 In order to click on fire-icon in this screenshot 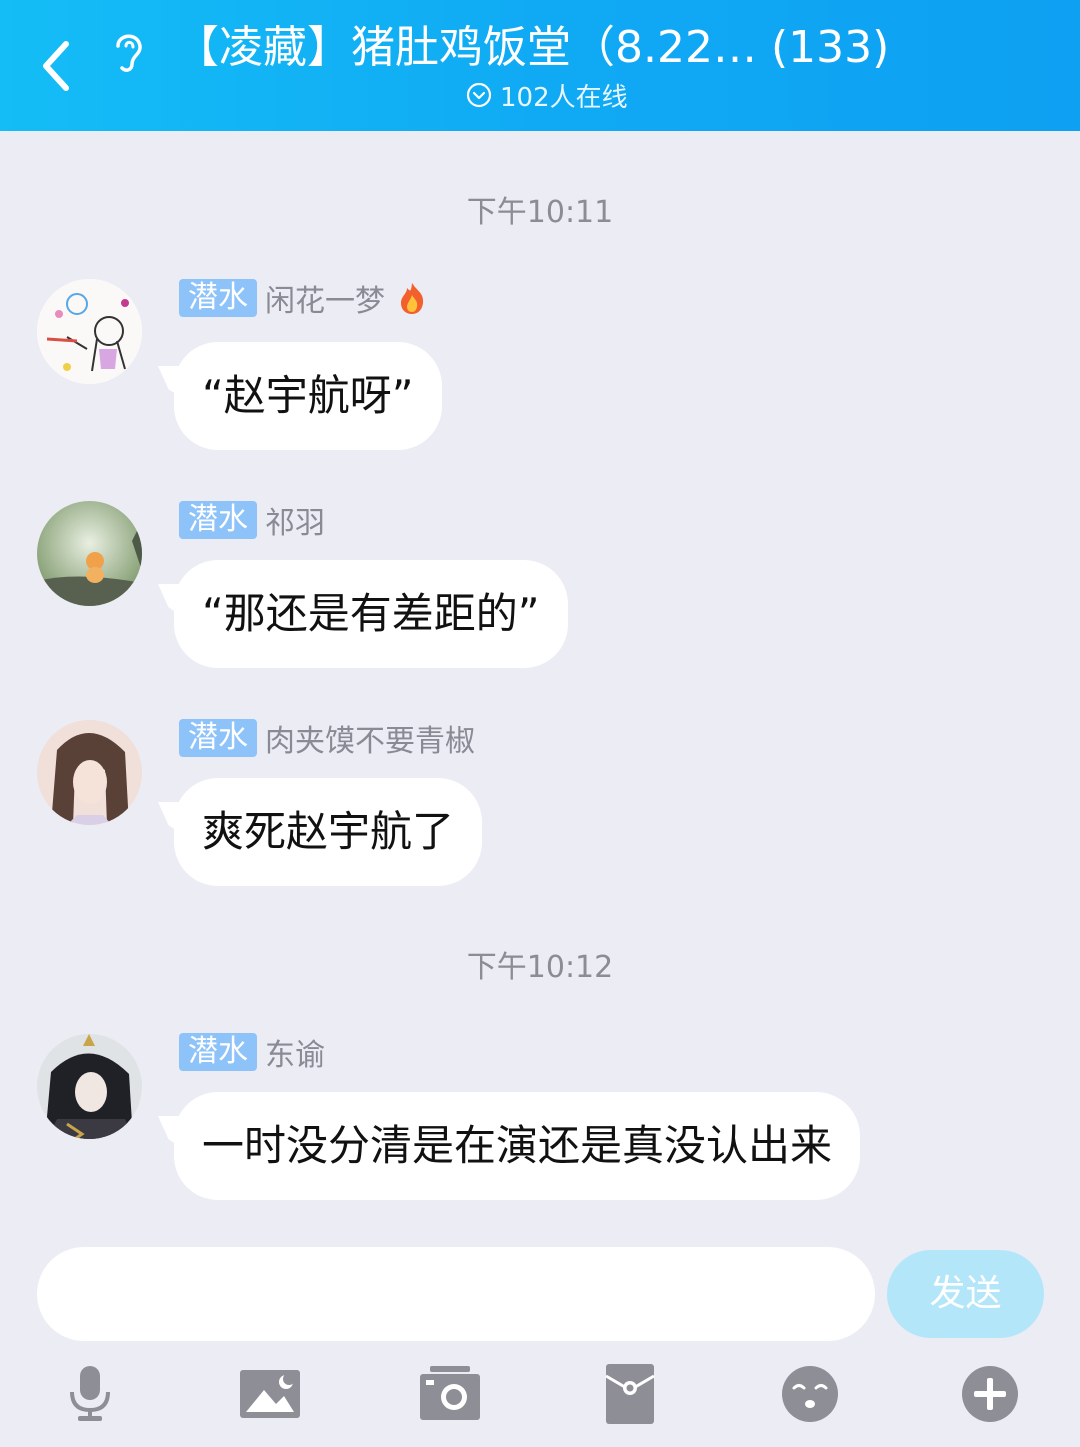, I will do `click(412, 298)`.